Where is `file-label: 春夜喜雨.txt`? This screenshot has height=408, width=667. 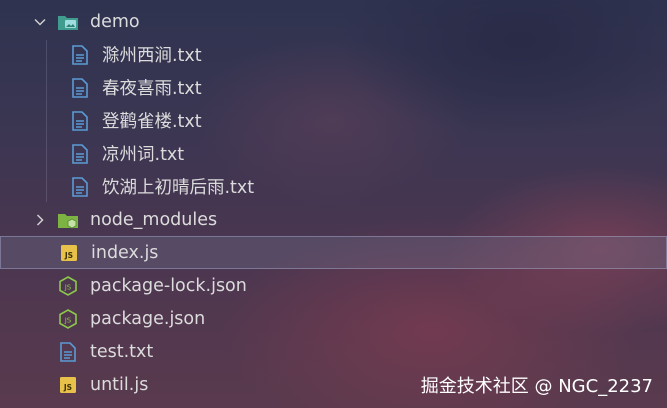
file-label: 春夜喜雨.txt is located at coordinates (152, 89).